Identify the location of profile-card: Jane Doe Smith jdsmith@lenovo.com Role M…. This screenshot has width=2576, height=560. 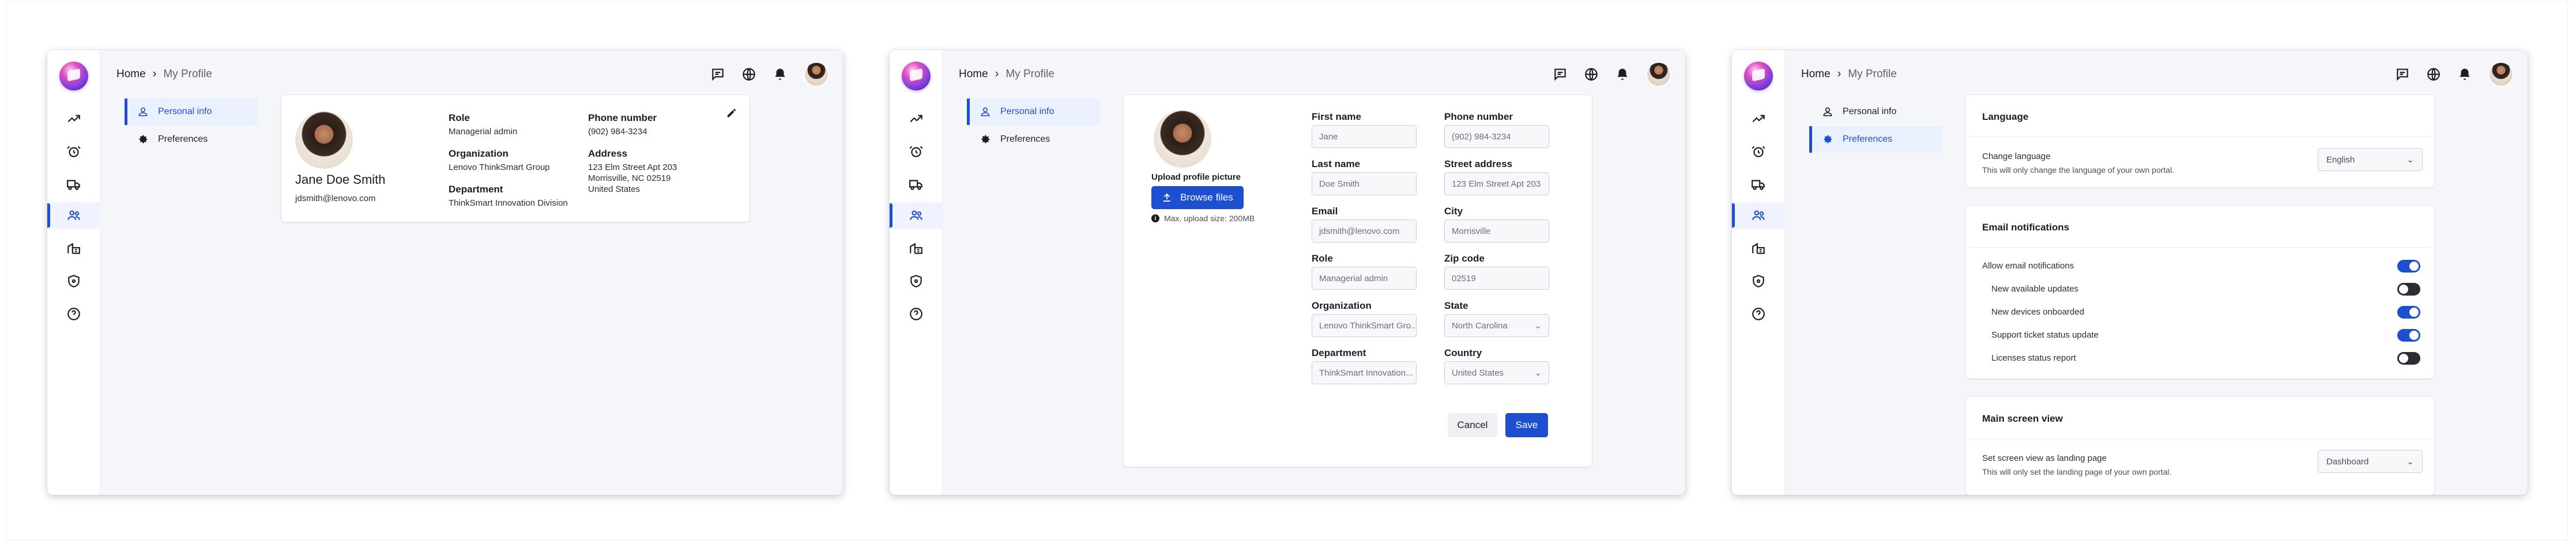
(515, 158).